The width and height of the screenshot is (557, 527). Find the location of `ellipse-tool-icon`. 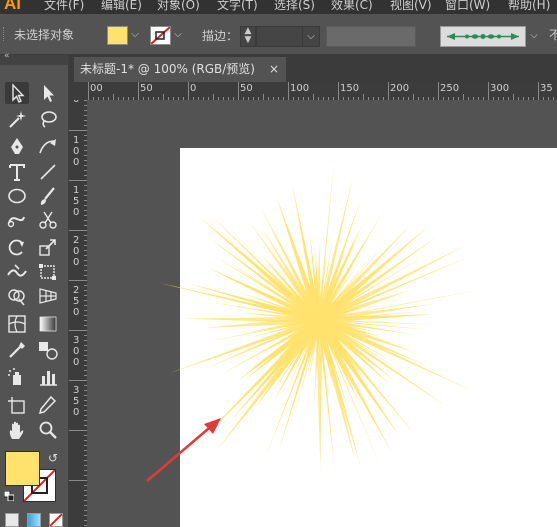

ellipse-tool-icon is located at coordinates (17, 196).